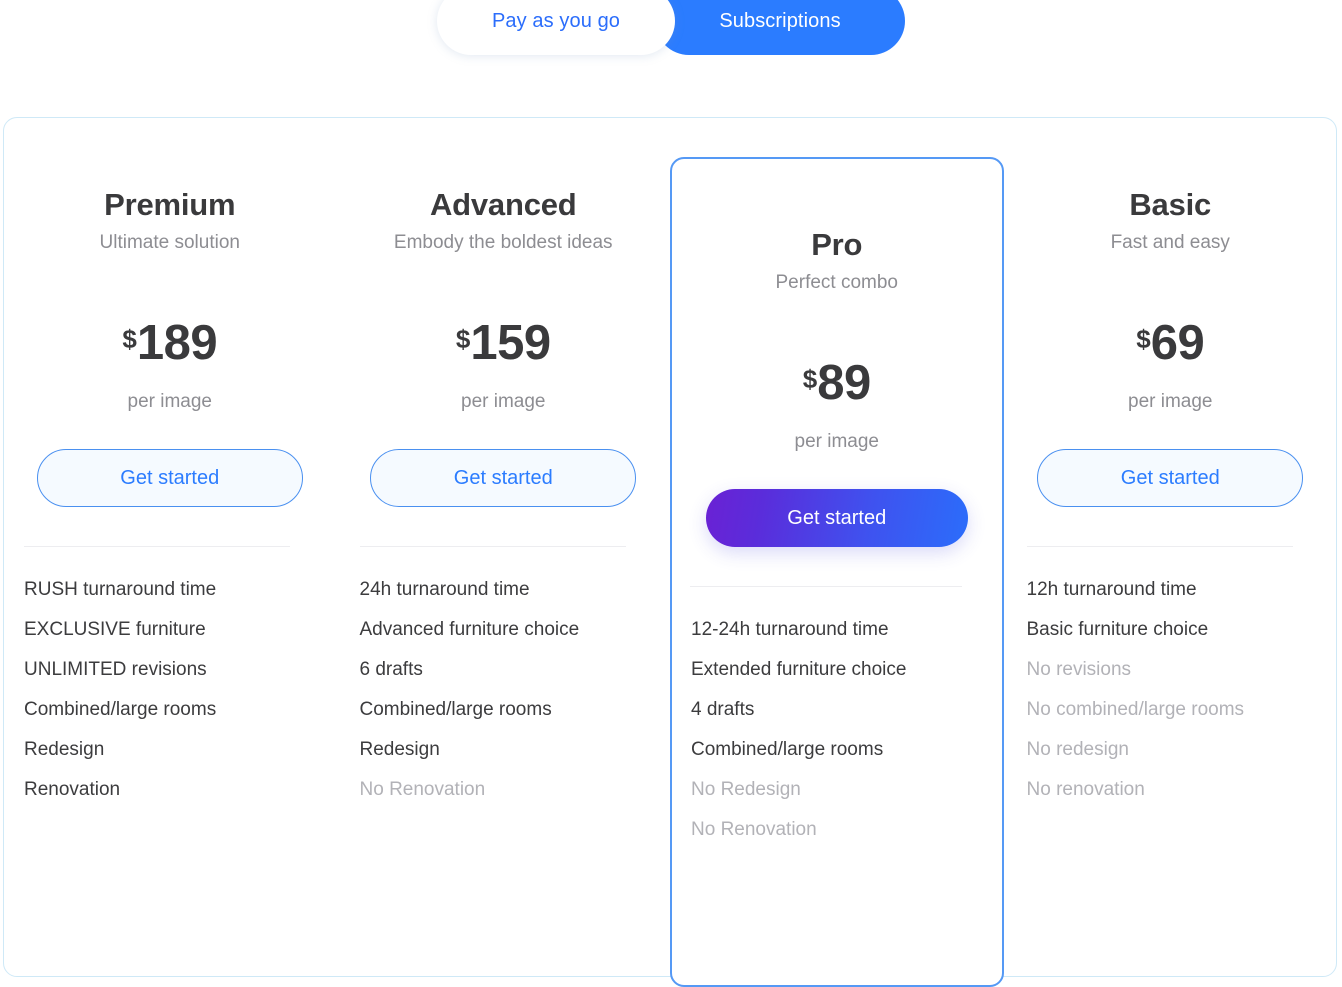 The image size is (1342, 987). I want to click on plan-tagline: Embody the boldest ideas, so click(503, 242).